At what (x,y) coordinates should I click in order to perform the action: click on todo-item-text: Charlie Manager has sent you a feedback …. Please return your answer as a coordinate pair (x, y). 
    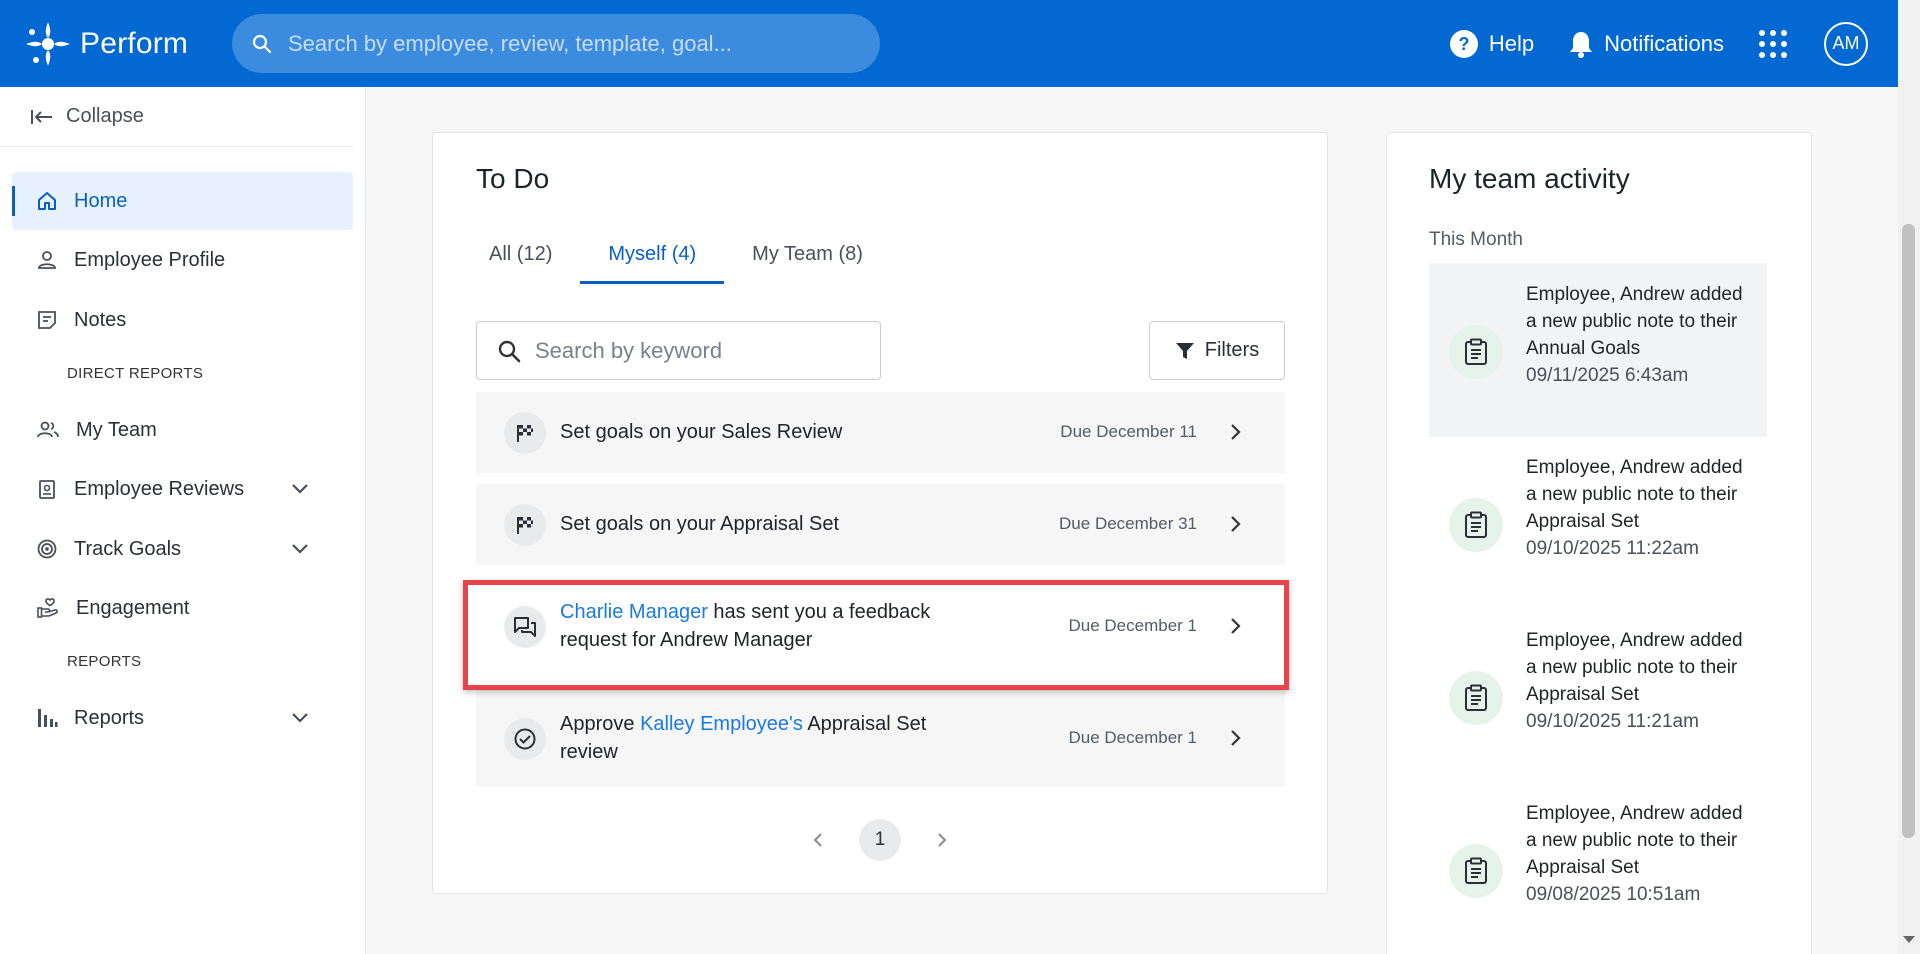
    Looking at the image, I should click on (770, 626).